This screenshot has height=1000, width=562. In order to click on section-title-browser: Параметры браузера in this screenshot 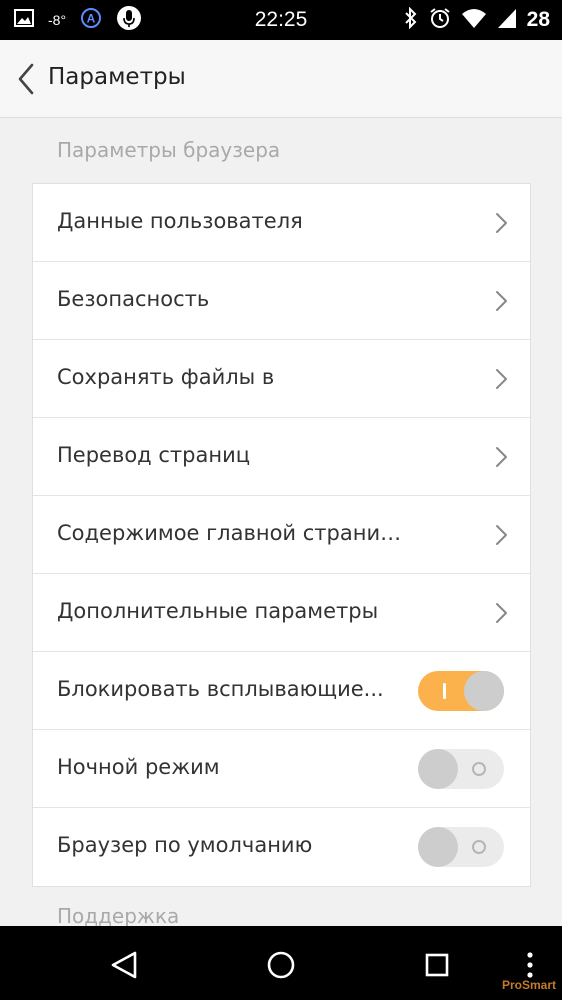, I will do `click(169, 150)`.